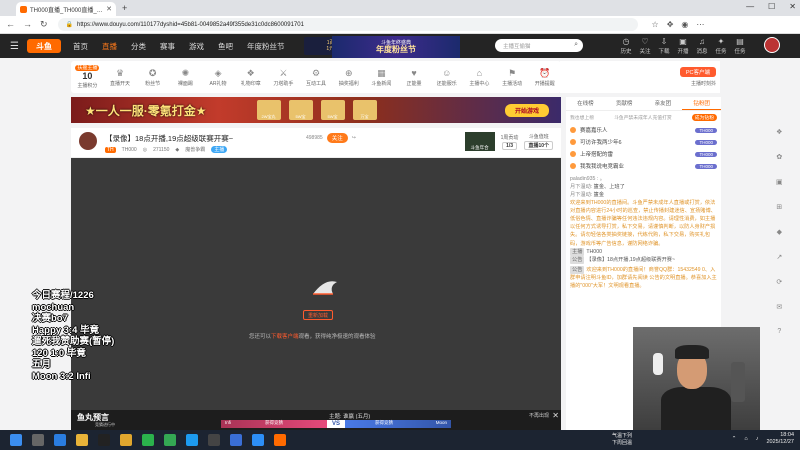 The image size is (800, 450). Describe the element at coordinates (539, 45) in the screenshot. I see `search-input: 主播互偷猫 ⌕` at that location.